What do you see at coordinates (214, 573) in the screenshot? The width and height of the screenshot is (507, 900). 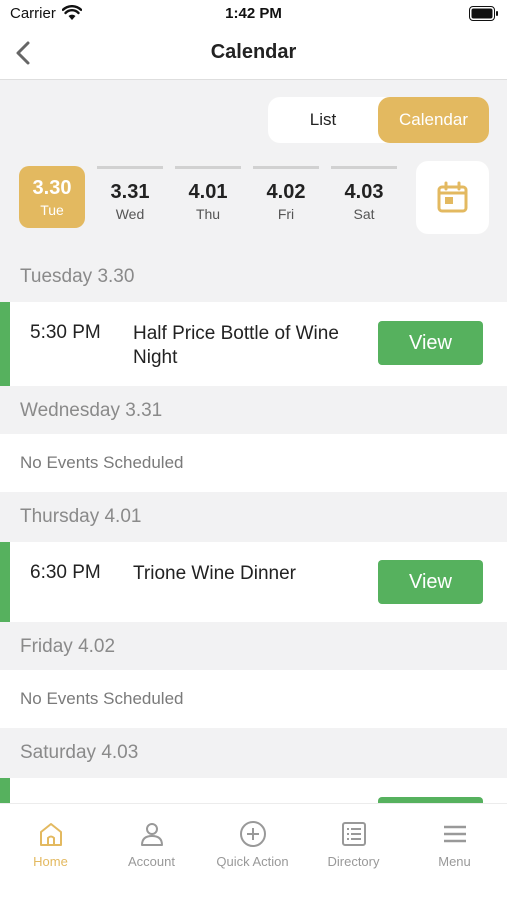 I see `event-title: Trione Wine Dinner` at bounding box center [214, 573].